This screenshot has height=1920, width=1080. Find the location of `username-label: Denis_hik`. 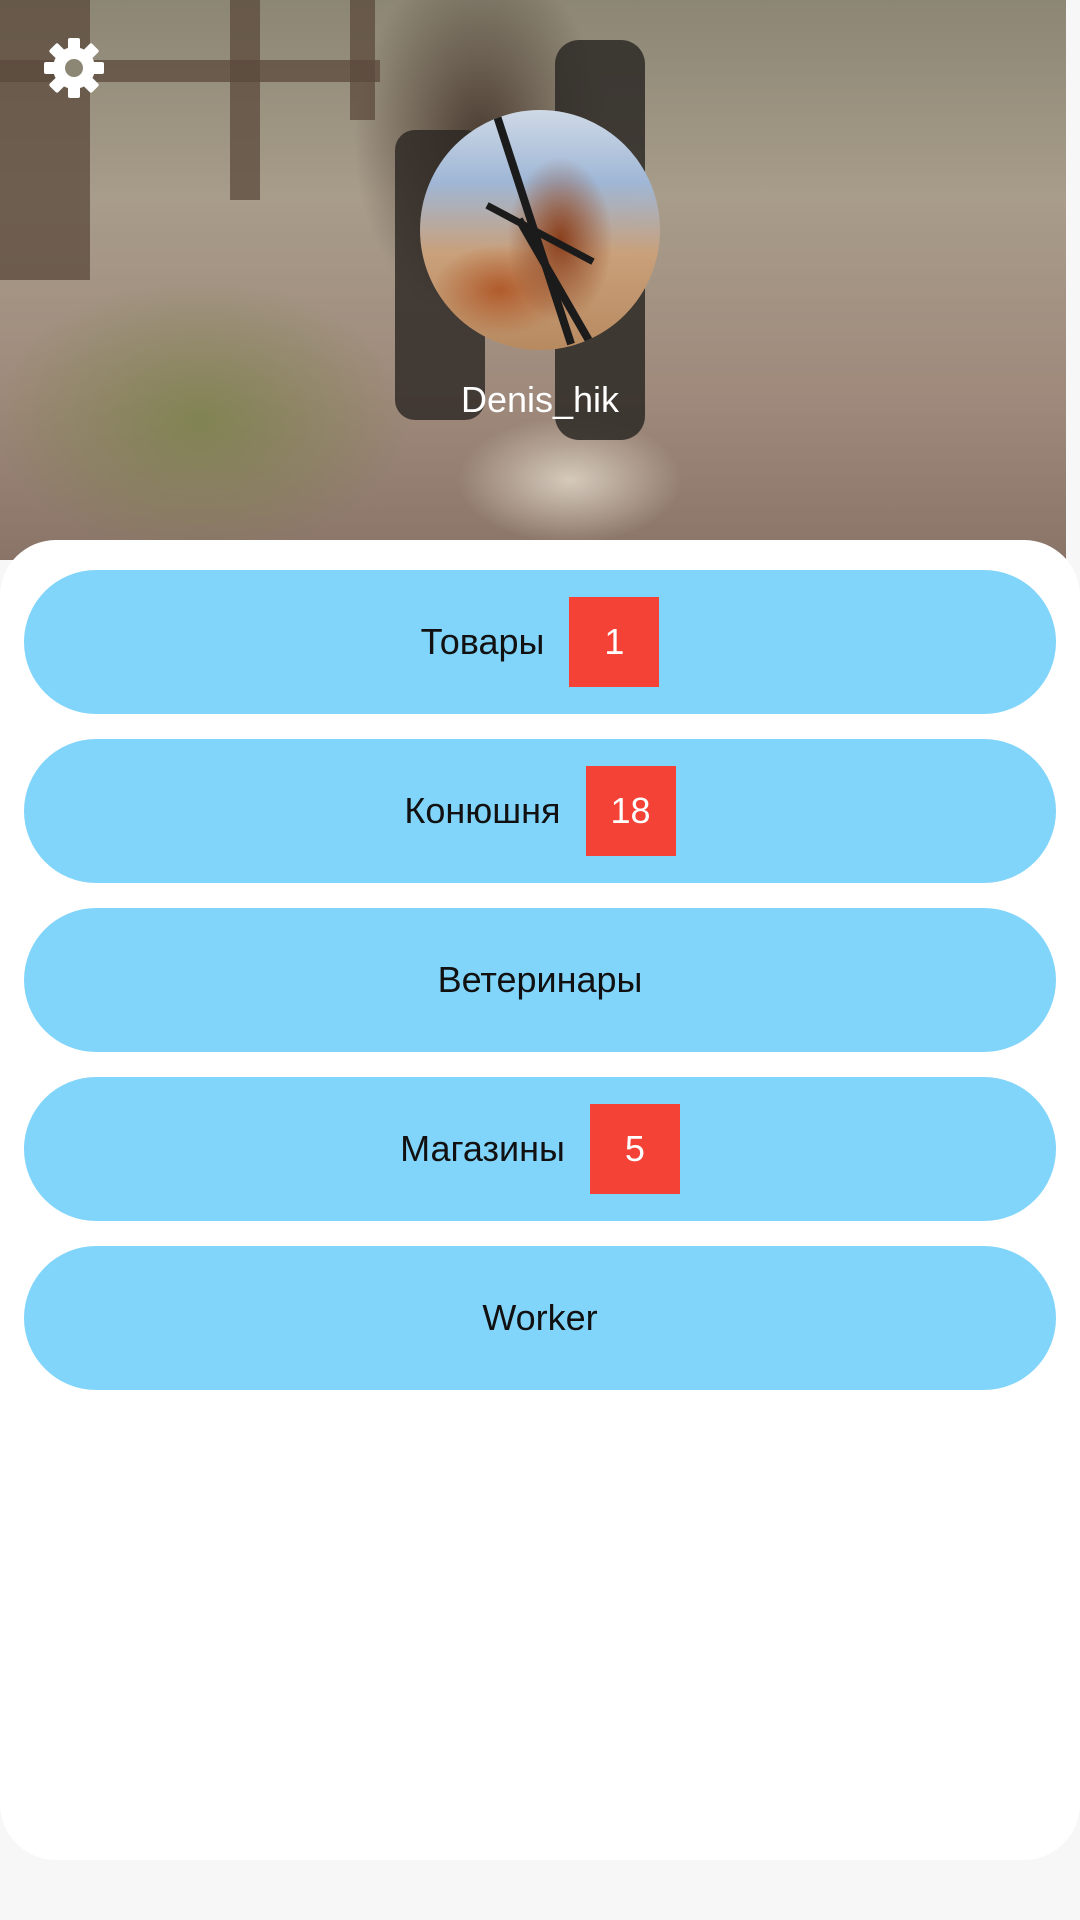

username-label: Denis_hik is located at coordinates (540, 399).